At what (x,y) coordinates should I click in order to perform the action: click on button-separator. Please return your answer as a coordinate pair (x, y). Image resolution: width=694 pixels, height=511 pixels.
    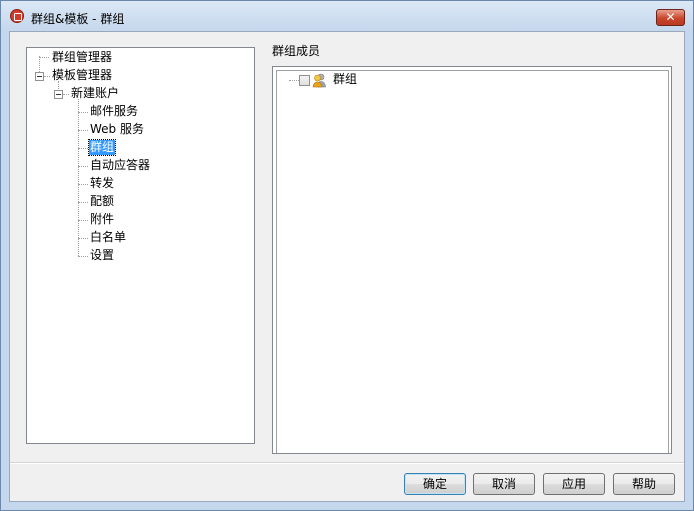
    Looking at the image, I should click on (347, 463).